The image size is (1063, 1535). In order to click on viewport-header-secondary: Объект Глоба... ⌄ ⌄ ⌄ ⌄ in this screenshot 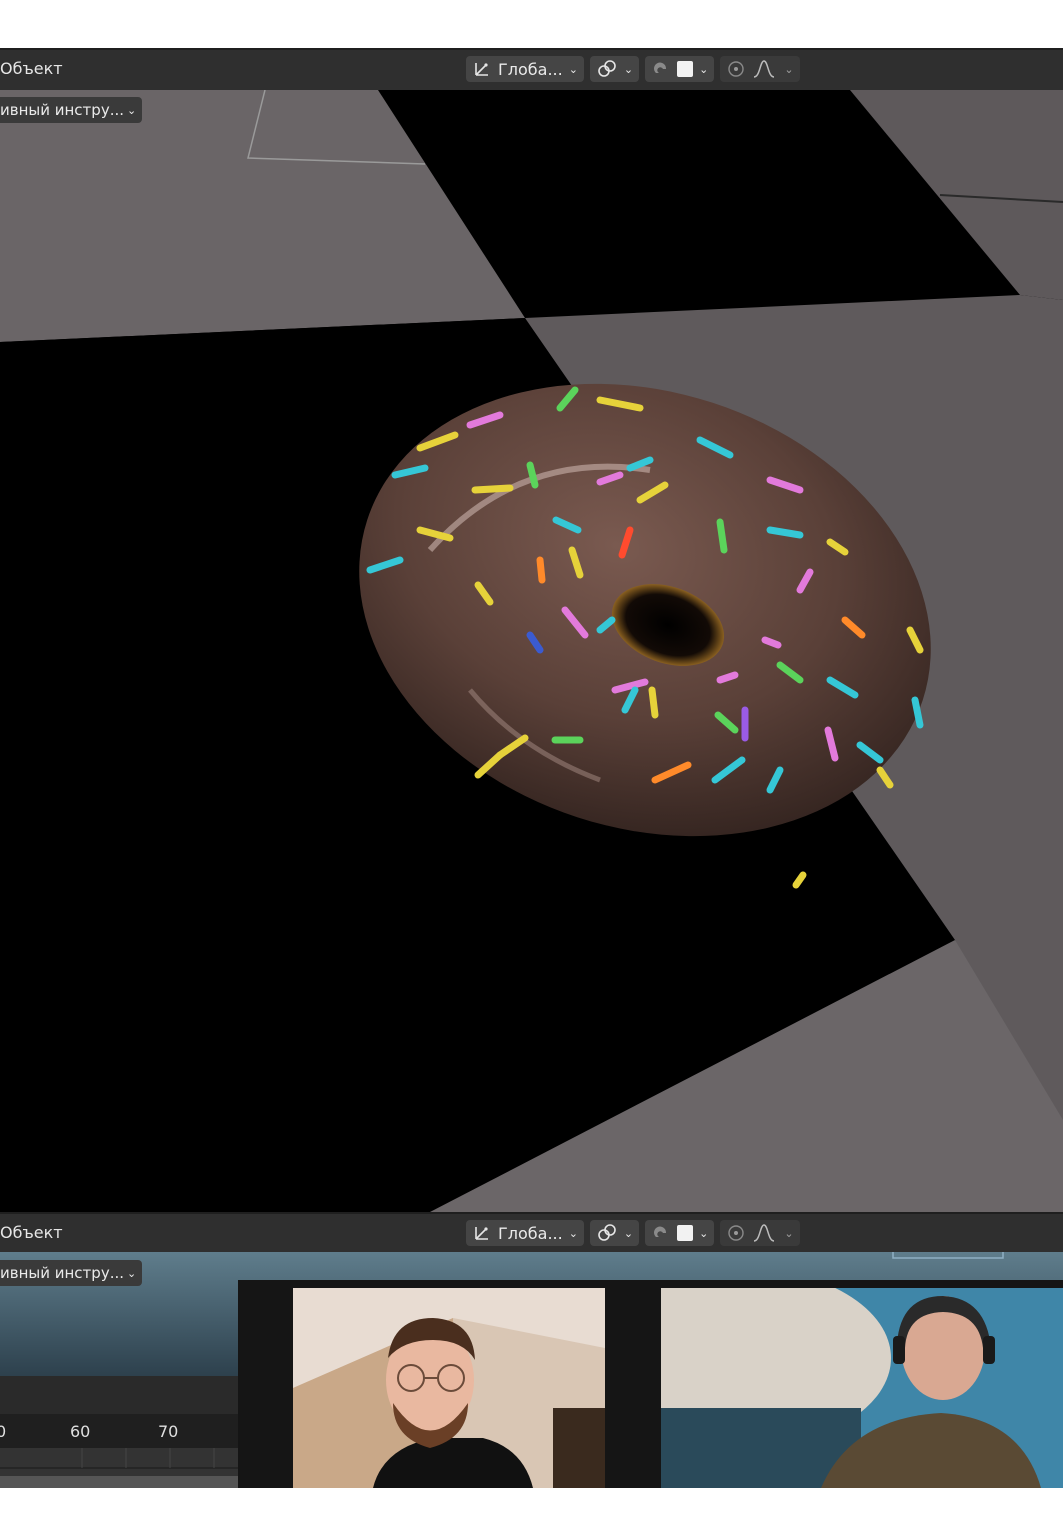, I will do `click(531, 1233)`.